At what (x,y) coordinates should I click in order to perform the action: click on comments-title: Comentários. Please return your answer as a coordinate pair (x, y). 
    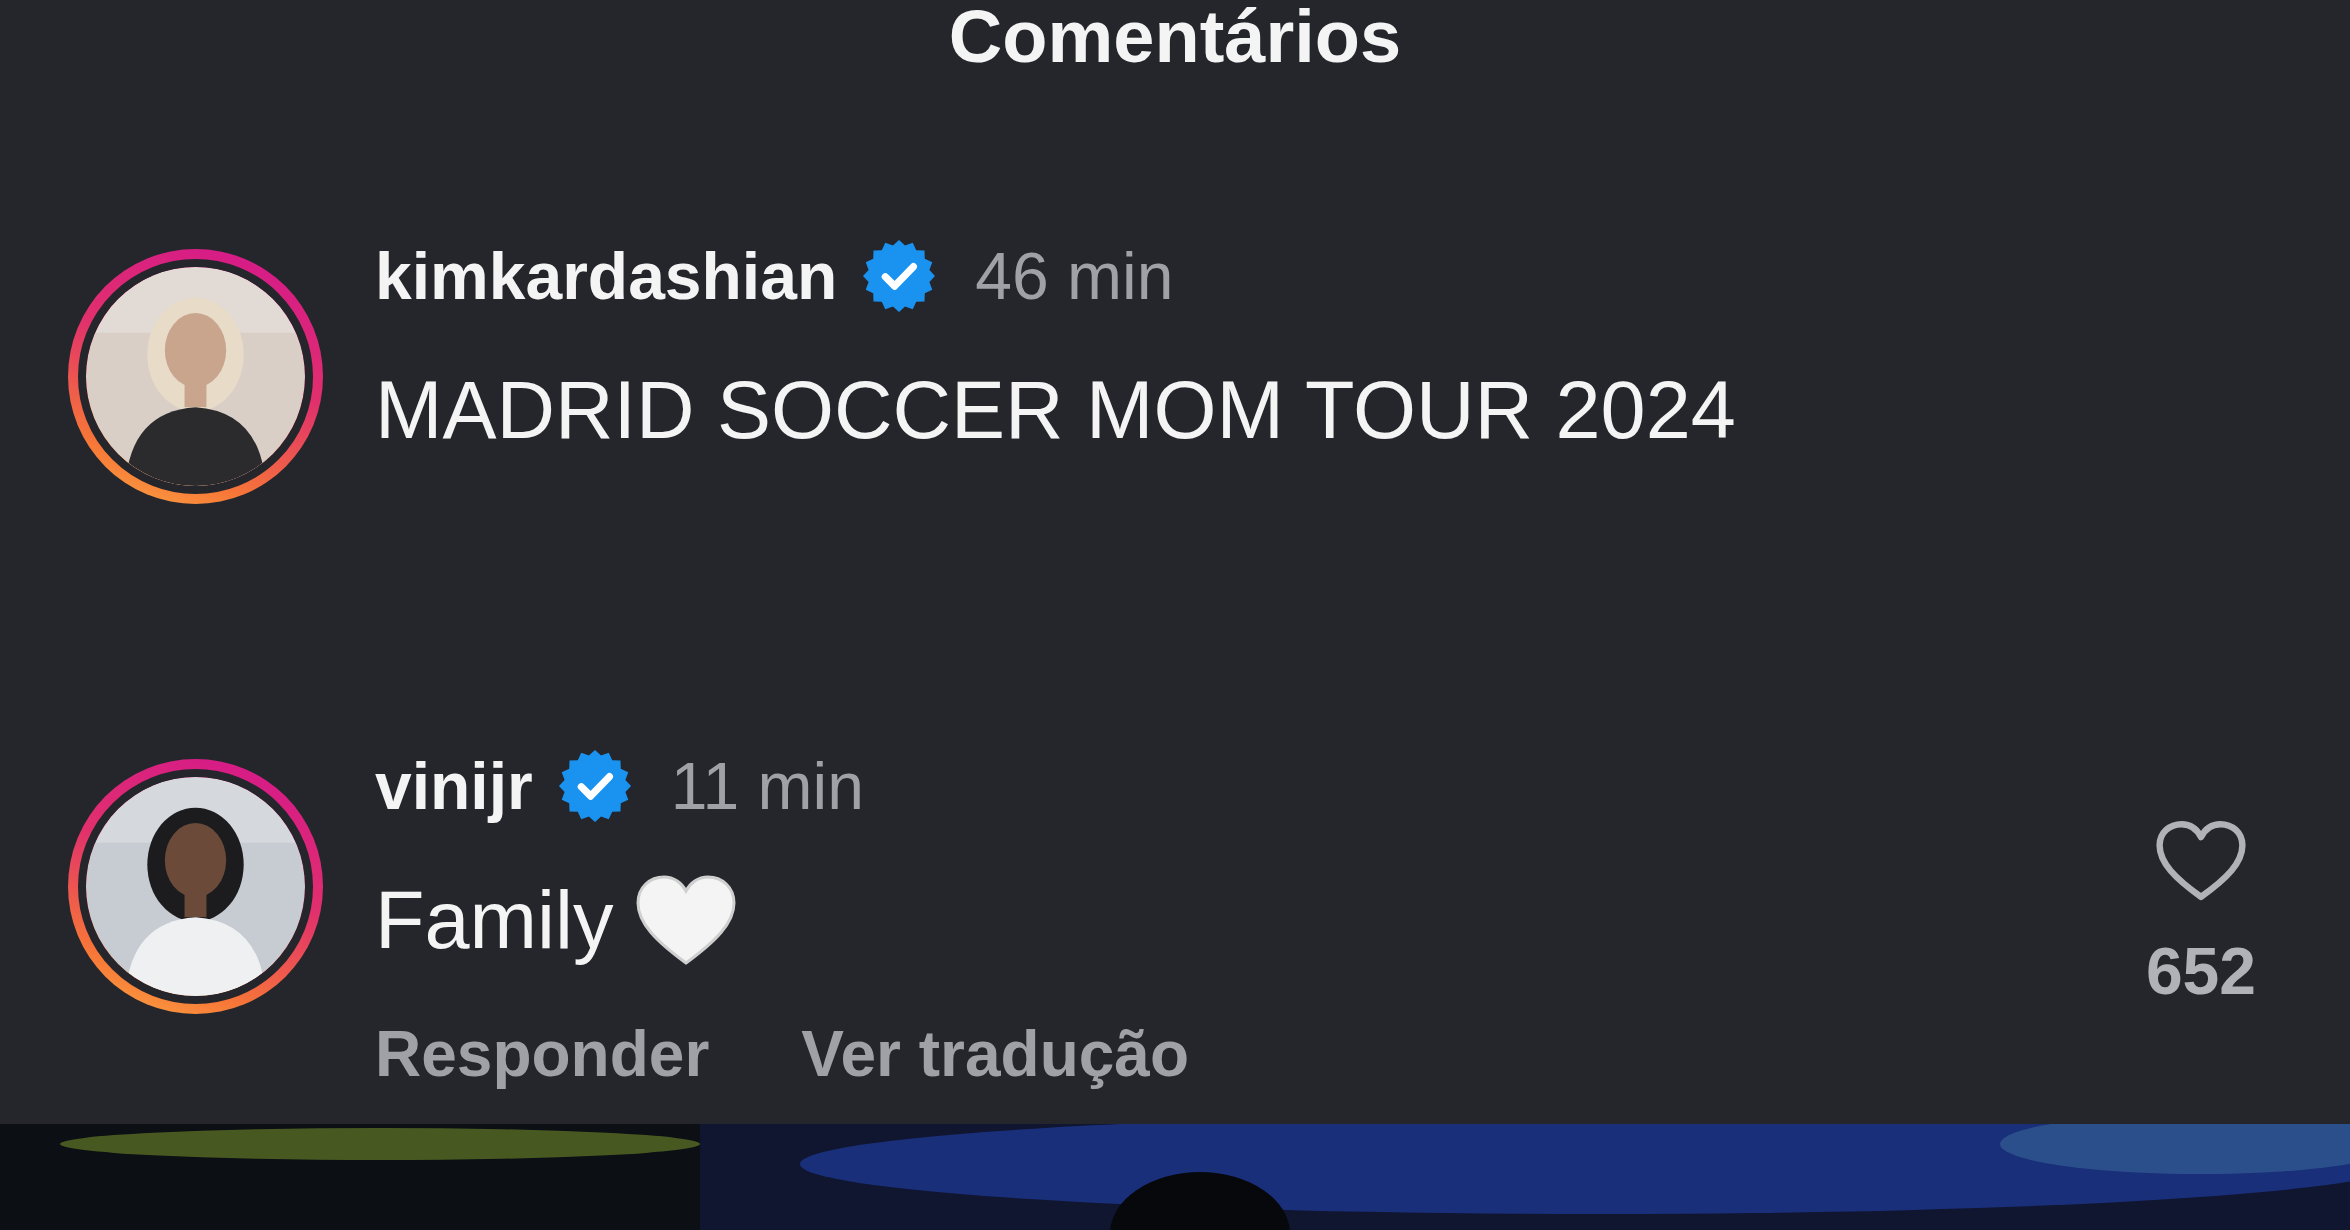
    Looking at the image, I should click on (1175, 37).